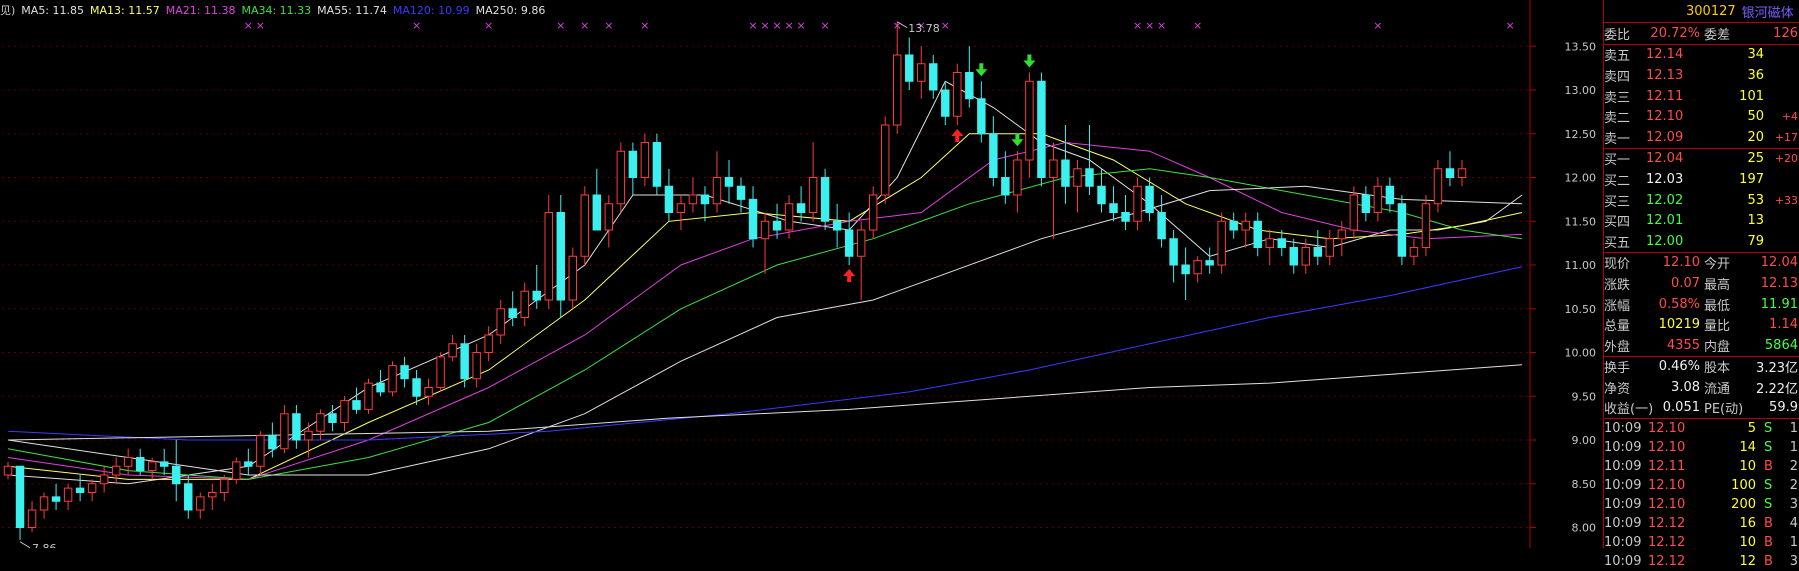 Image resolution: width=1799 pixels, height=571 pixels. What do you see at coordinates (1629, 410) in the screenshot?
I see `fundamental-label: 收益(一)` at bounding box center [1629, 410].